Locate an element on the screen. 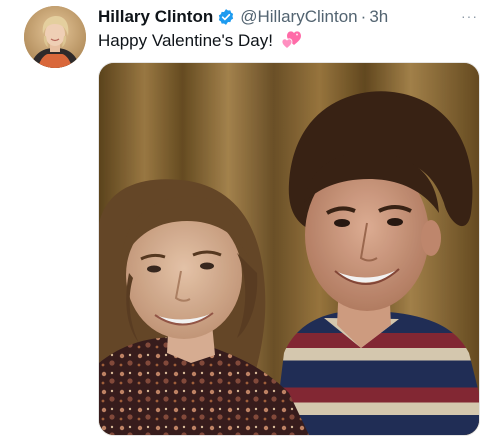 The height and width of the screenshot is (438, 500). two-hearts-emoji-icon is located at coordinates (291, 41).